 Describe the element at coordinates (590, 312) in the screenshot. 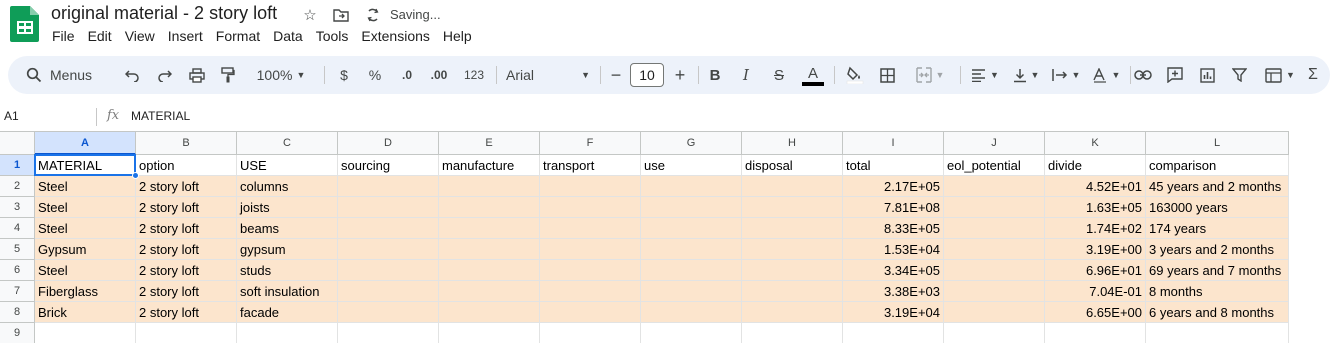

I see `cell-f8` at that location.